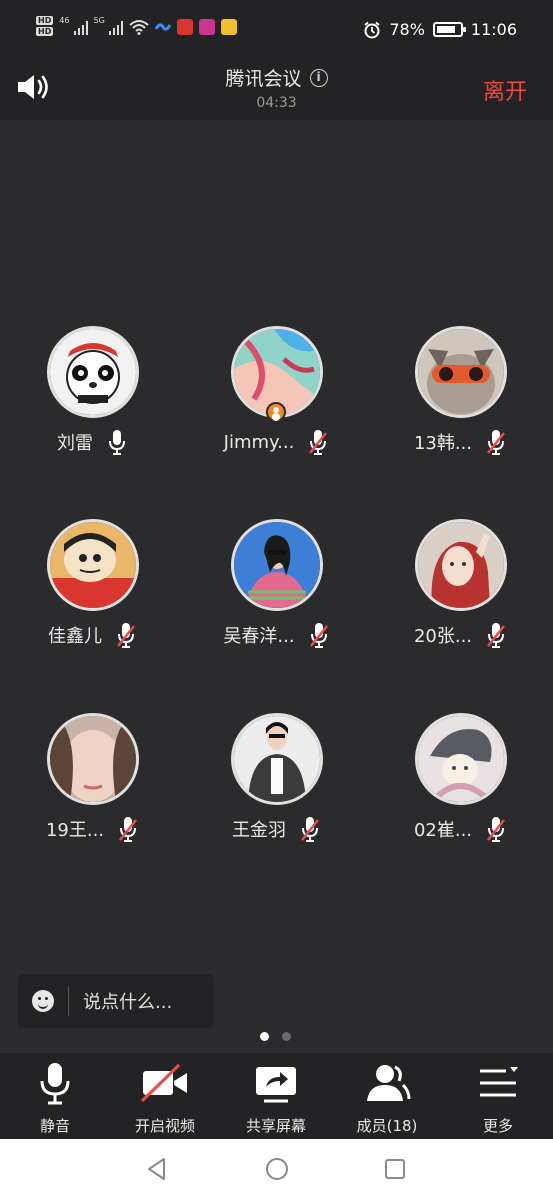 This screenshot has width=553, height=1199. What do you see at coordinates (162, 27) in the screenshot?
I see `app-icon-meeting` at bounding box center [162, 27].